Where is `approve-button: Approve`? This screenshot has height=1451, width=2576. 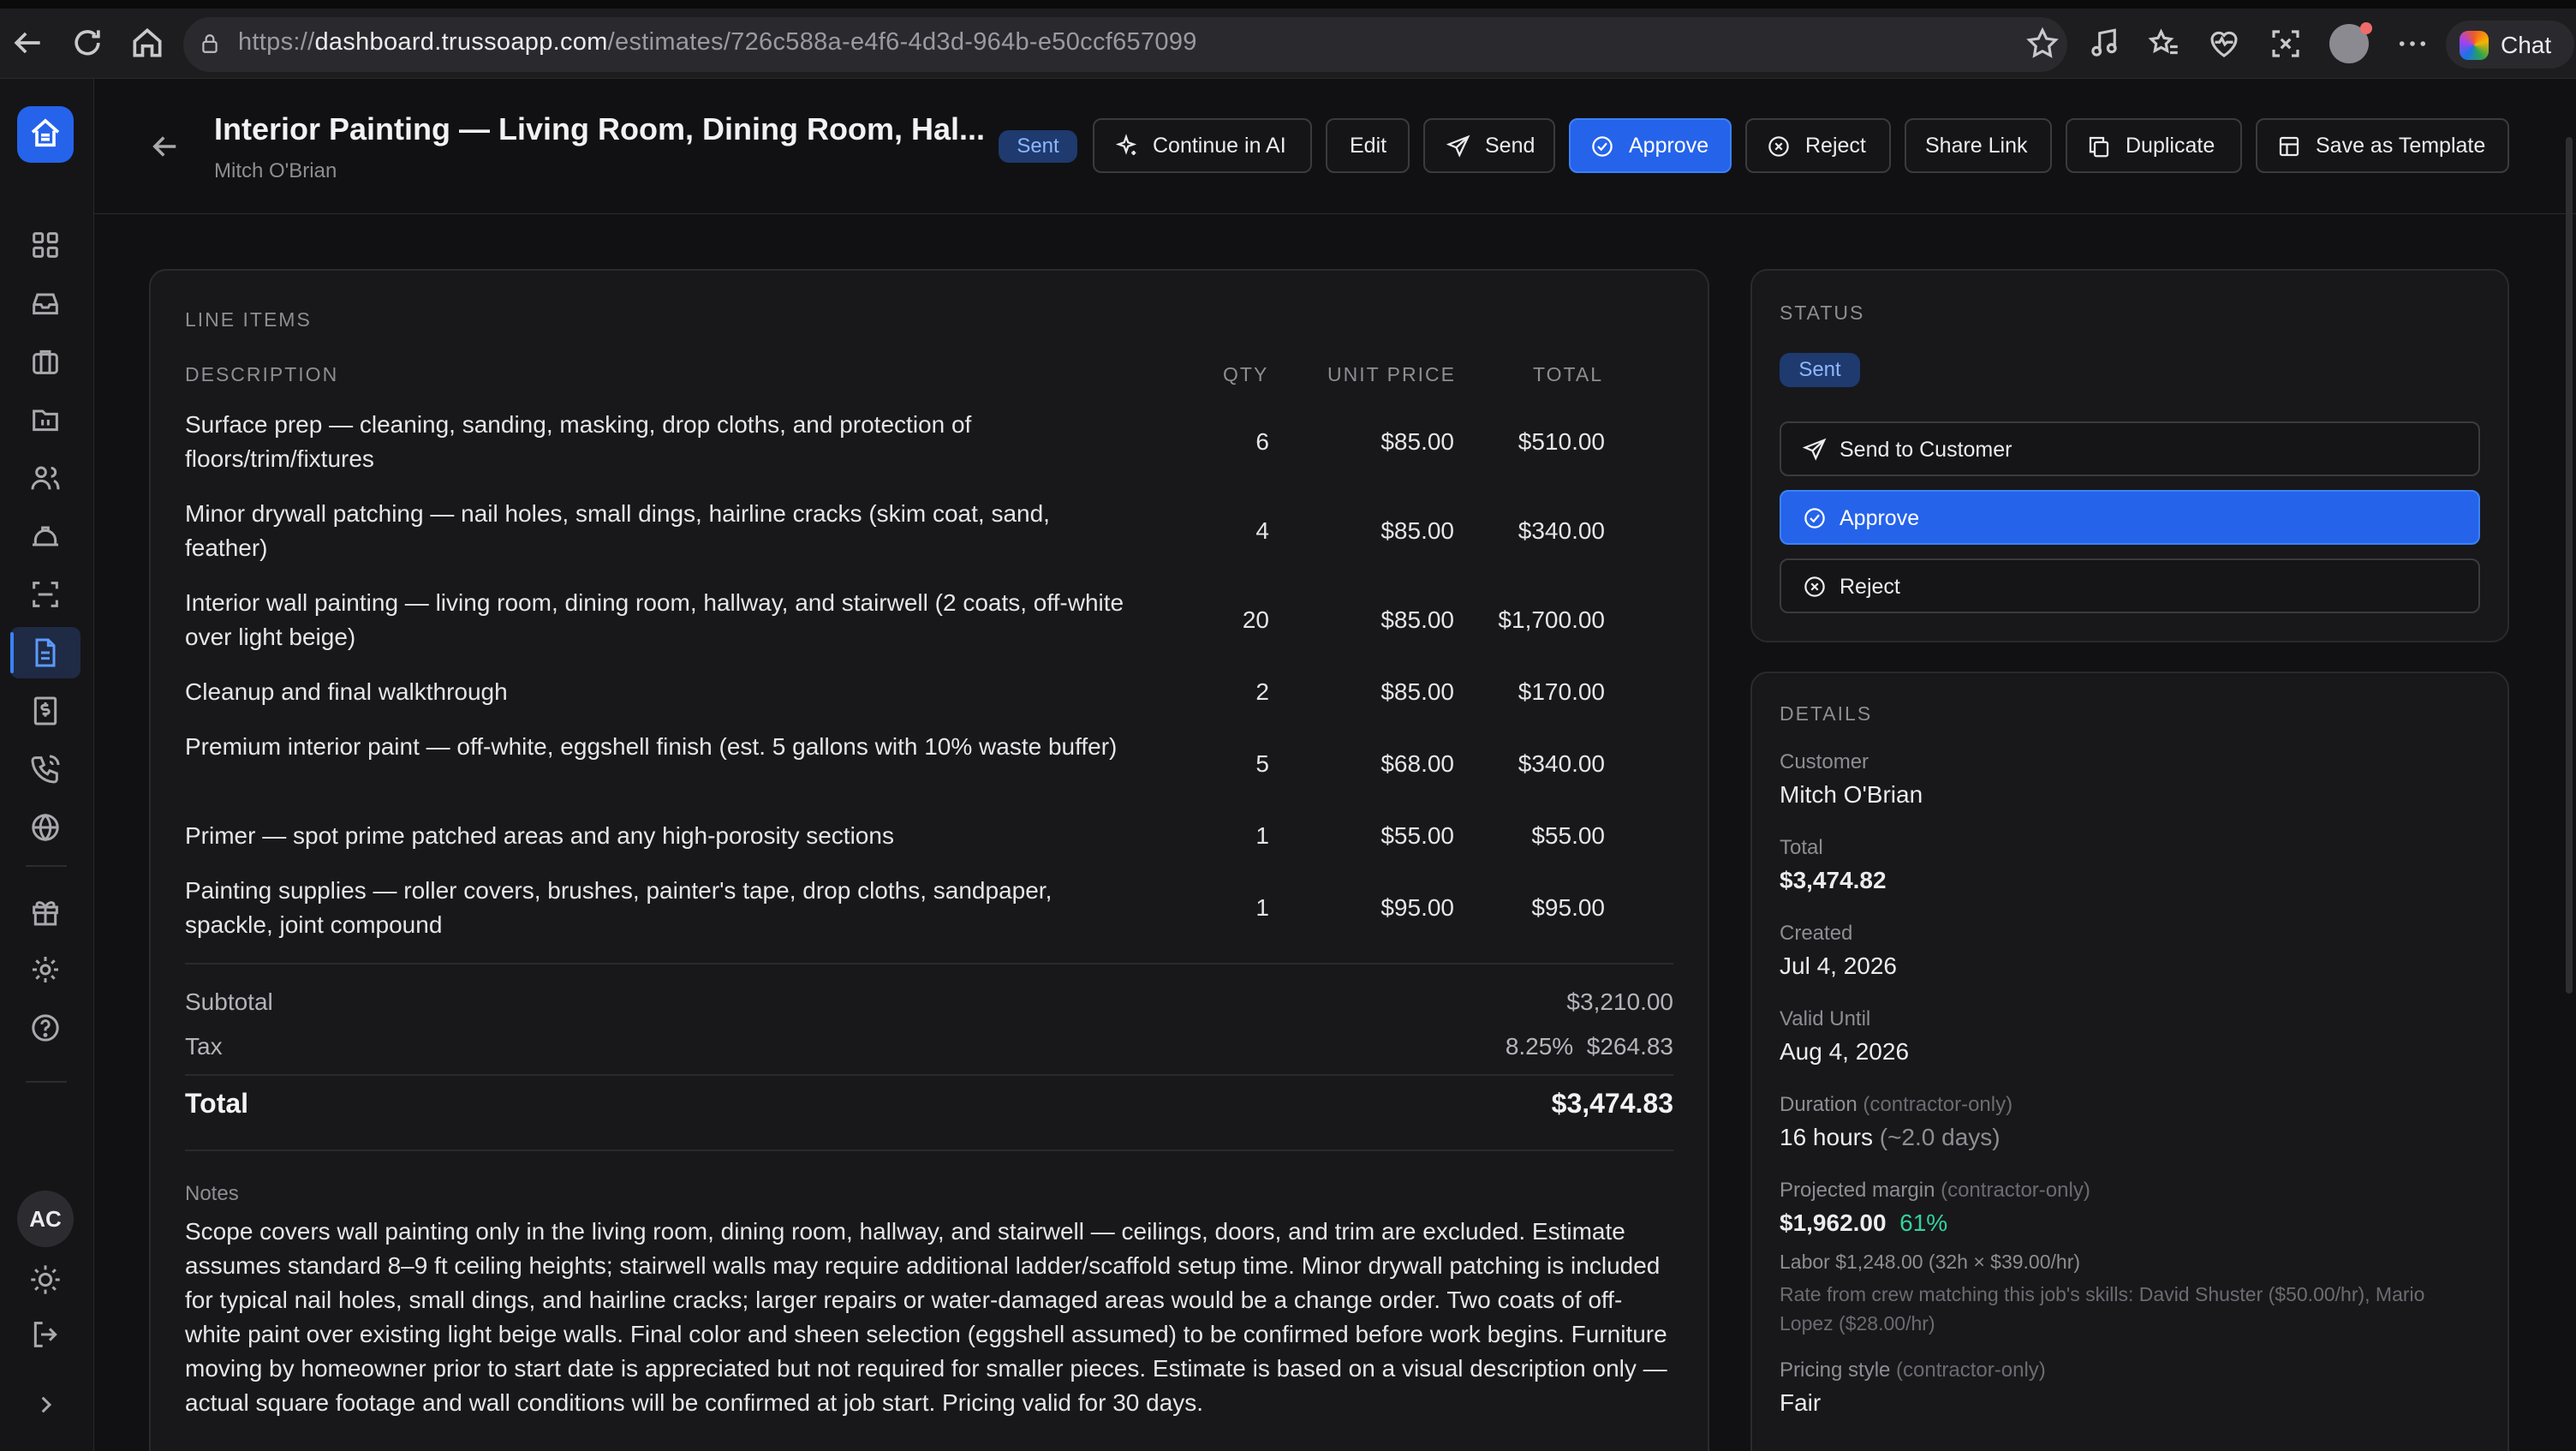 approve-button: Approve is located at coordinates (1650, 145).